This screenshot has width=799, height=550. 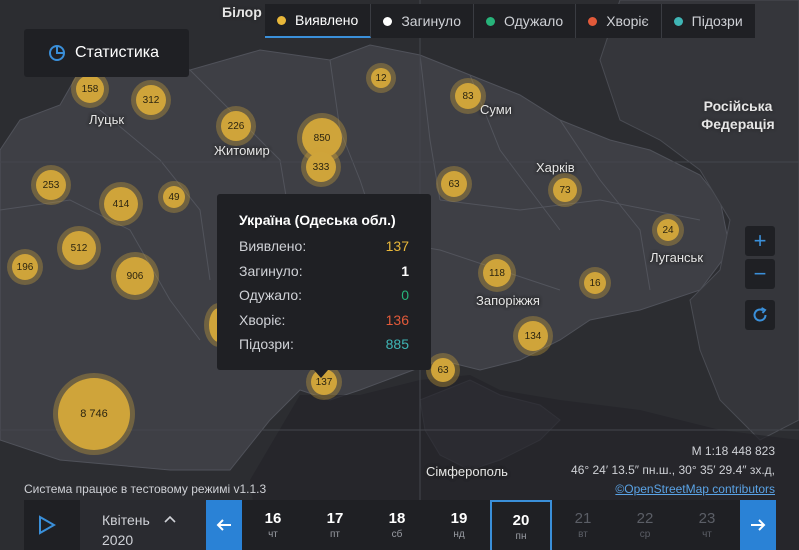 What do you see at coordinates (405, 270) in the screenshot?
I see `tooltip-value: 1` at bounding box center [405, 270].